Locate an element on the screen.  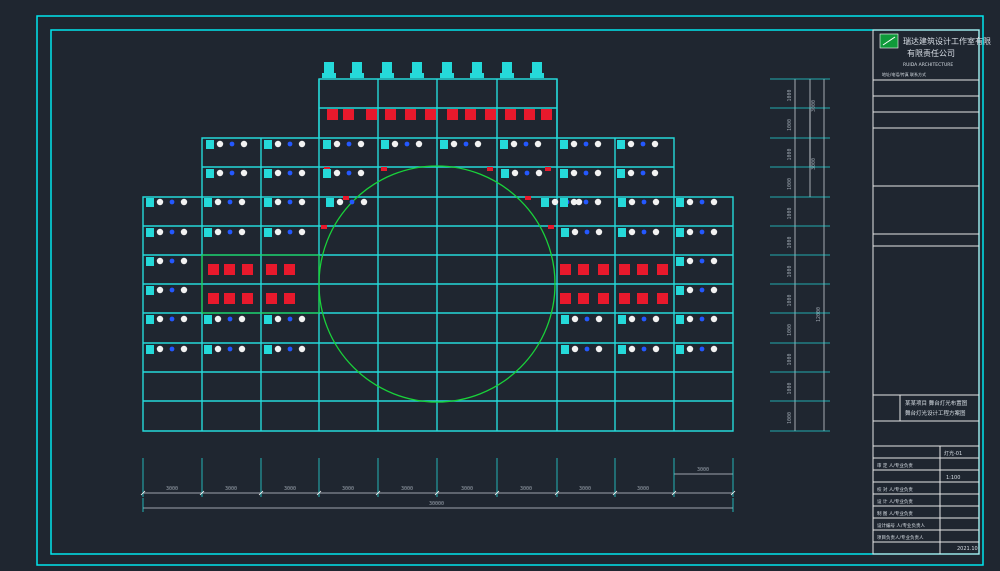
company-contact: 地址/电话/传真 联系方式 is located at coordinates (904, 74).